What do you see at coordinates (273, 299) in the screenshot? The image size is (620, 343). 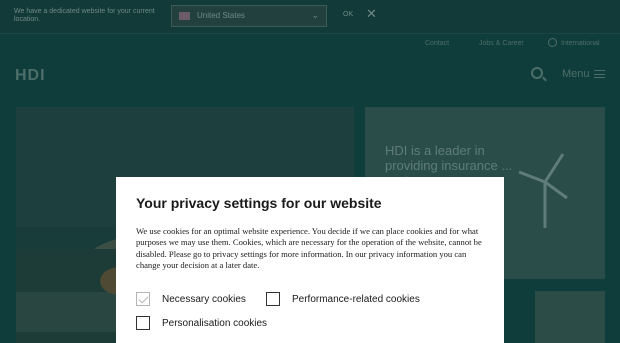 I see `performance-cookies-checkbox` at bounding box center [273, 299].